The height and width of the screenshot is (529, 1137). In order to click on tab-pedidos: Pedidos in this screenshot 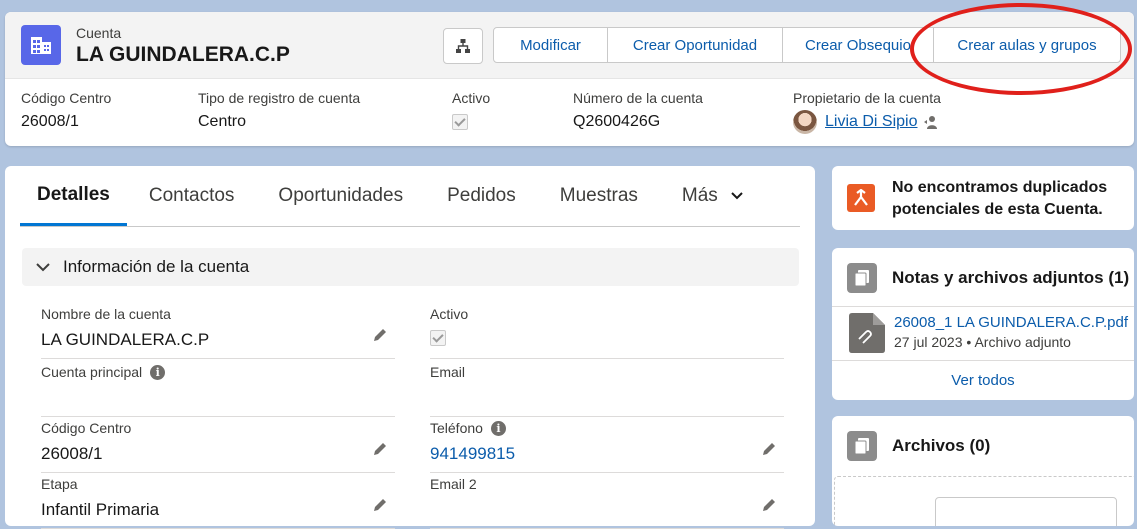, I will do `click(481, 196)`.